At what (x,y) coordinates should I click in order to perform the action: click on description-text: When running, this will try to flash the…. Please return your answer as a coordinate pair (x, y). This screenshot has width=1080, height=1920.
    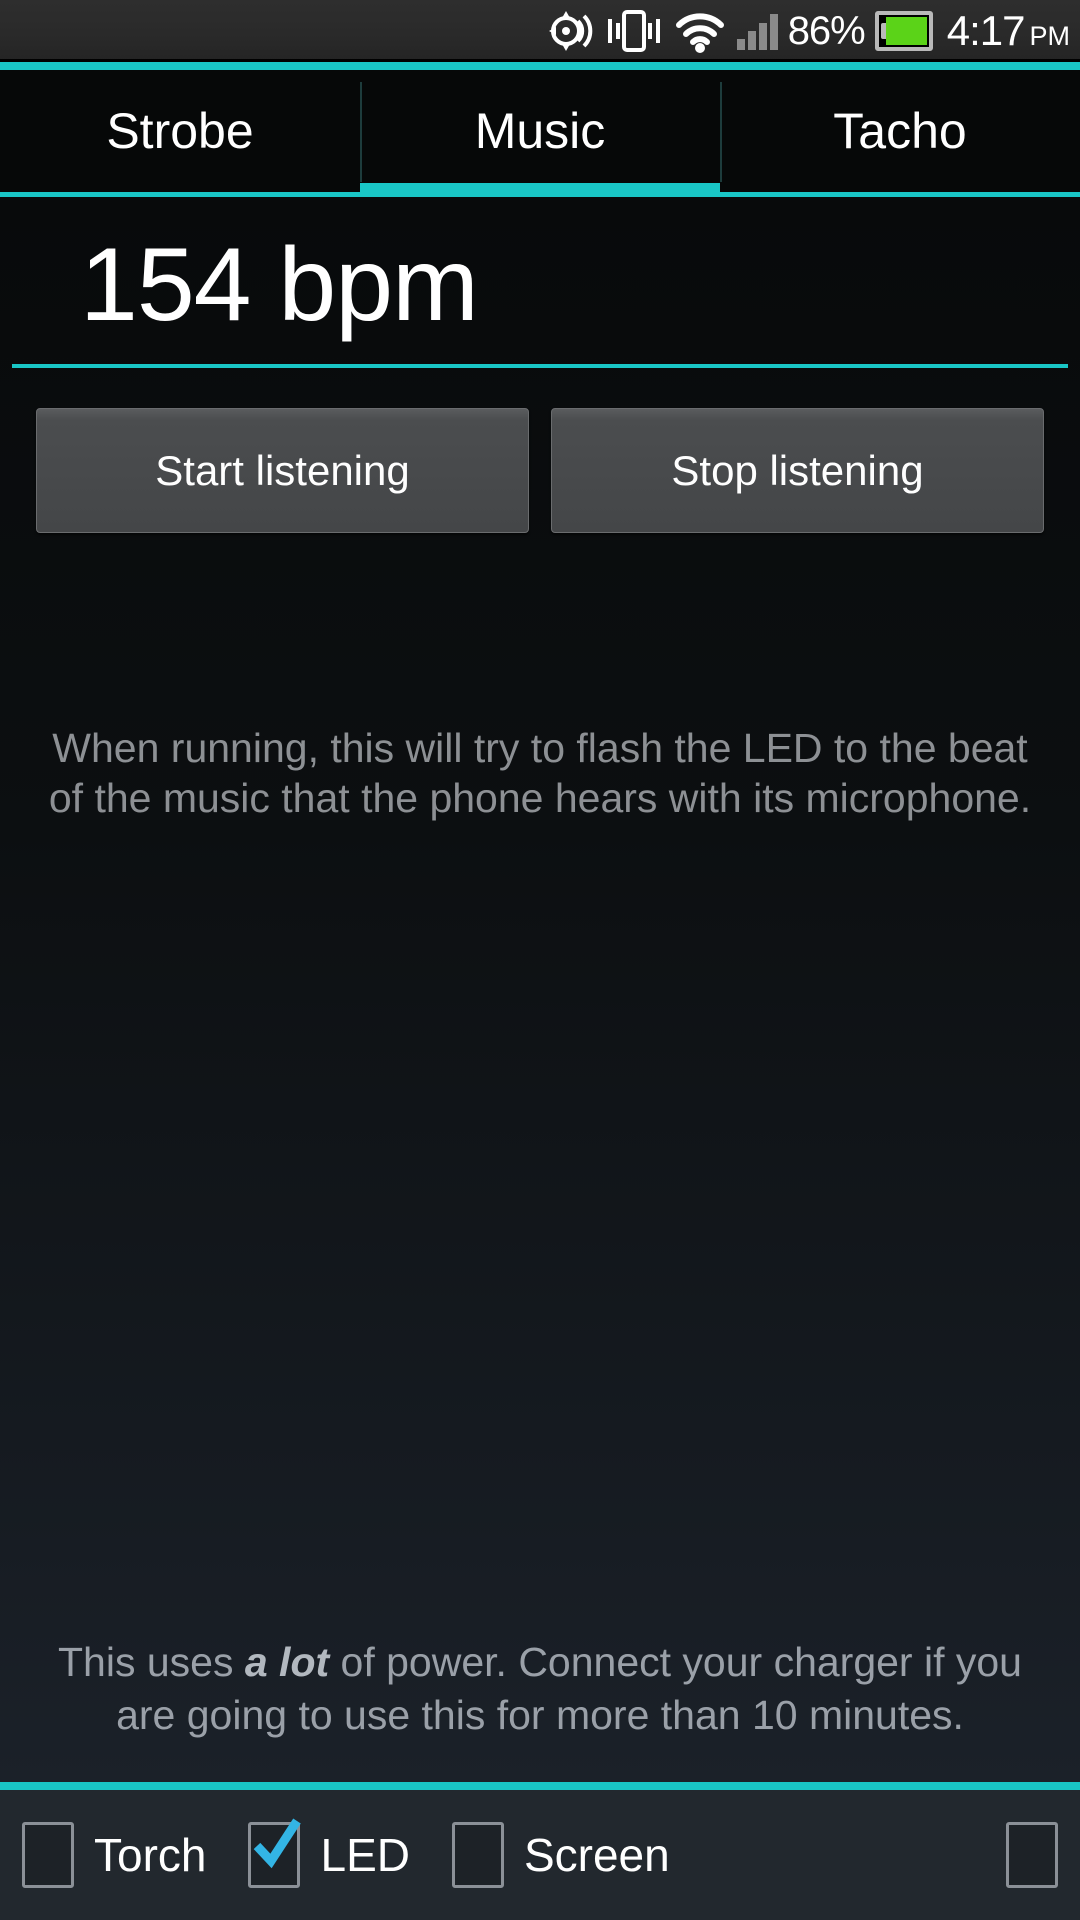
    Looking at the image, I should click on (540, 773).